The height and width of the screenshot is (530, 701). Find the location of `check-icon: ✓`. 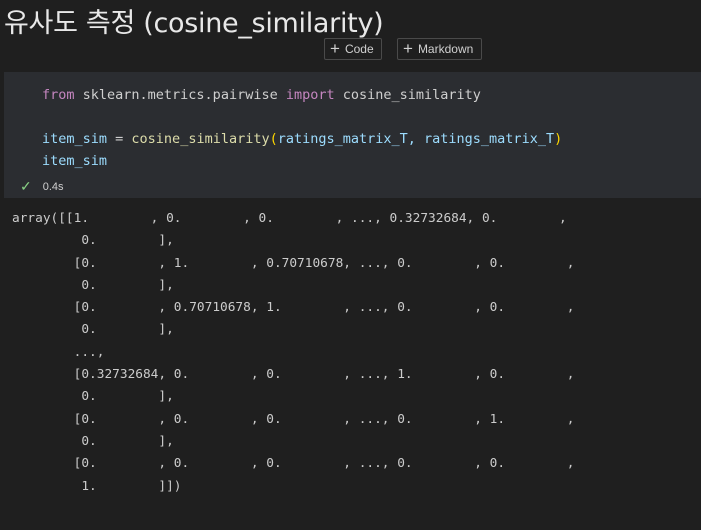

check-icon: ✓ is located at coordinates (26, 186).